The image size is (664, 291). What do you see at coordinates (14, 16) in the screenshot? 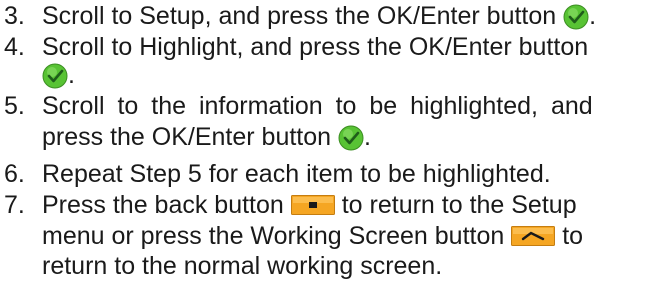
I see `step-number: 3.` at bounding box center [14, 16].